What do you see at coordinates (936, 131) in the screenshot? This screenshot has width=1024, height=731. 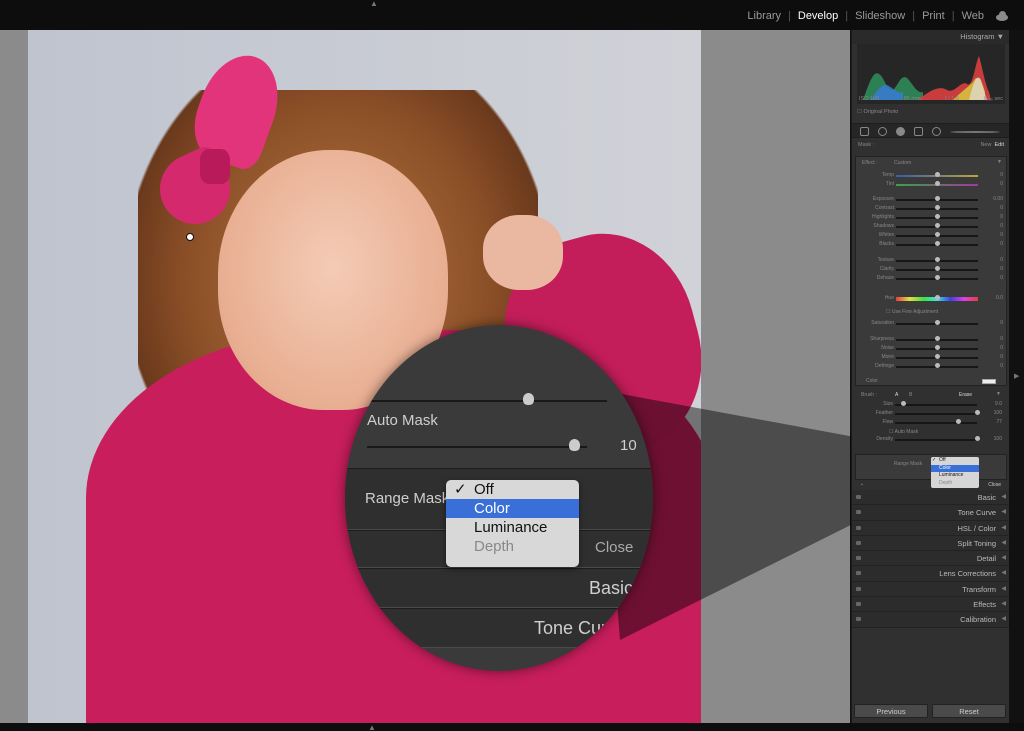 I see `radial-filter-icon` at bounding box center [936, 131].